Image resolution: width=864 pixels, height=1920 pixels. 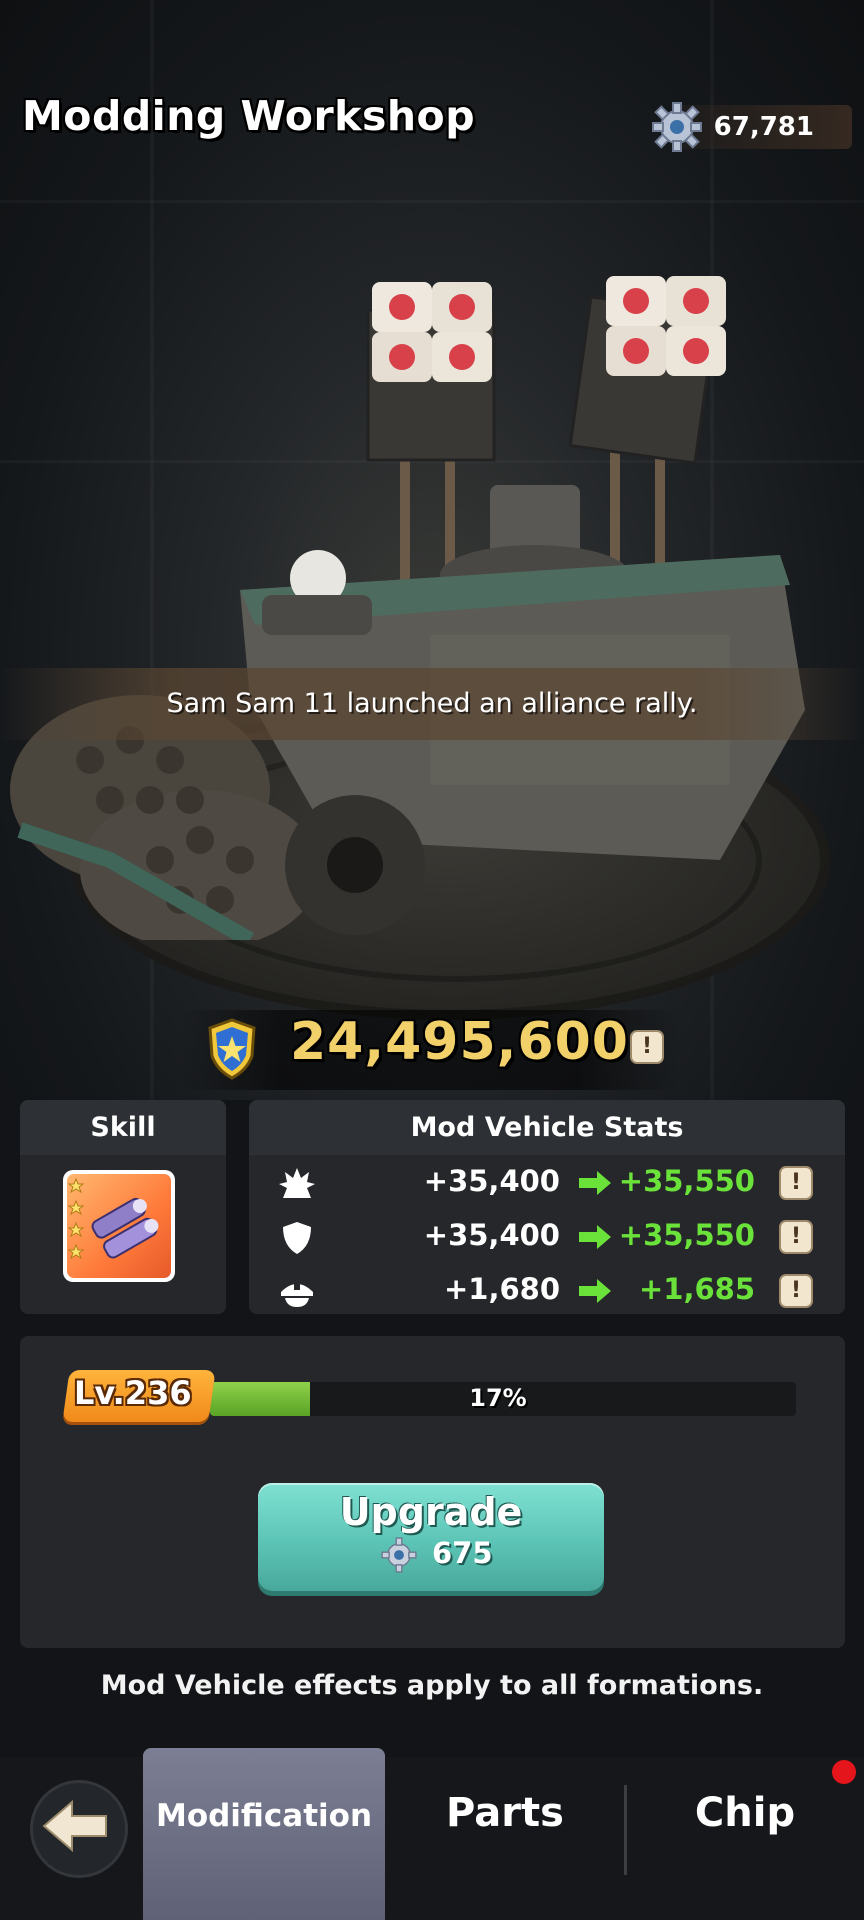 What do you see at coordinates (297, 1238) in the screenshot?
I see `defense-icon` at bounding box center [297, 1238].